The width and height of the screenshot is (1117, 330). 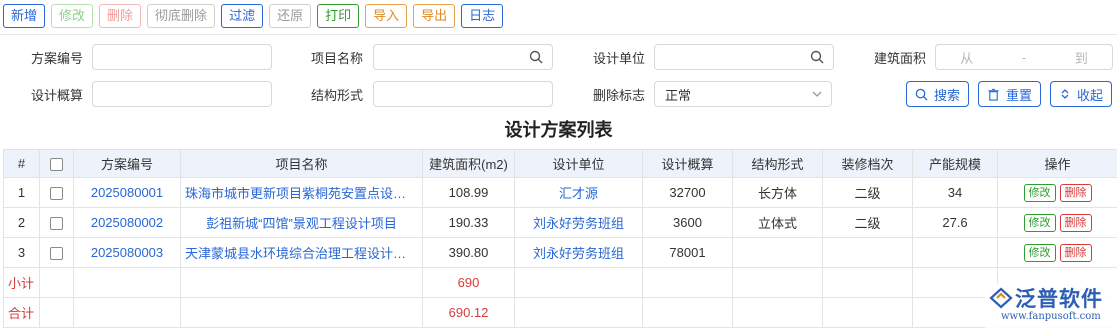 I want to click on reset-button: 重置, so click(x=1010, y=94).